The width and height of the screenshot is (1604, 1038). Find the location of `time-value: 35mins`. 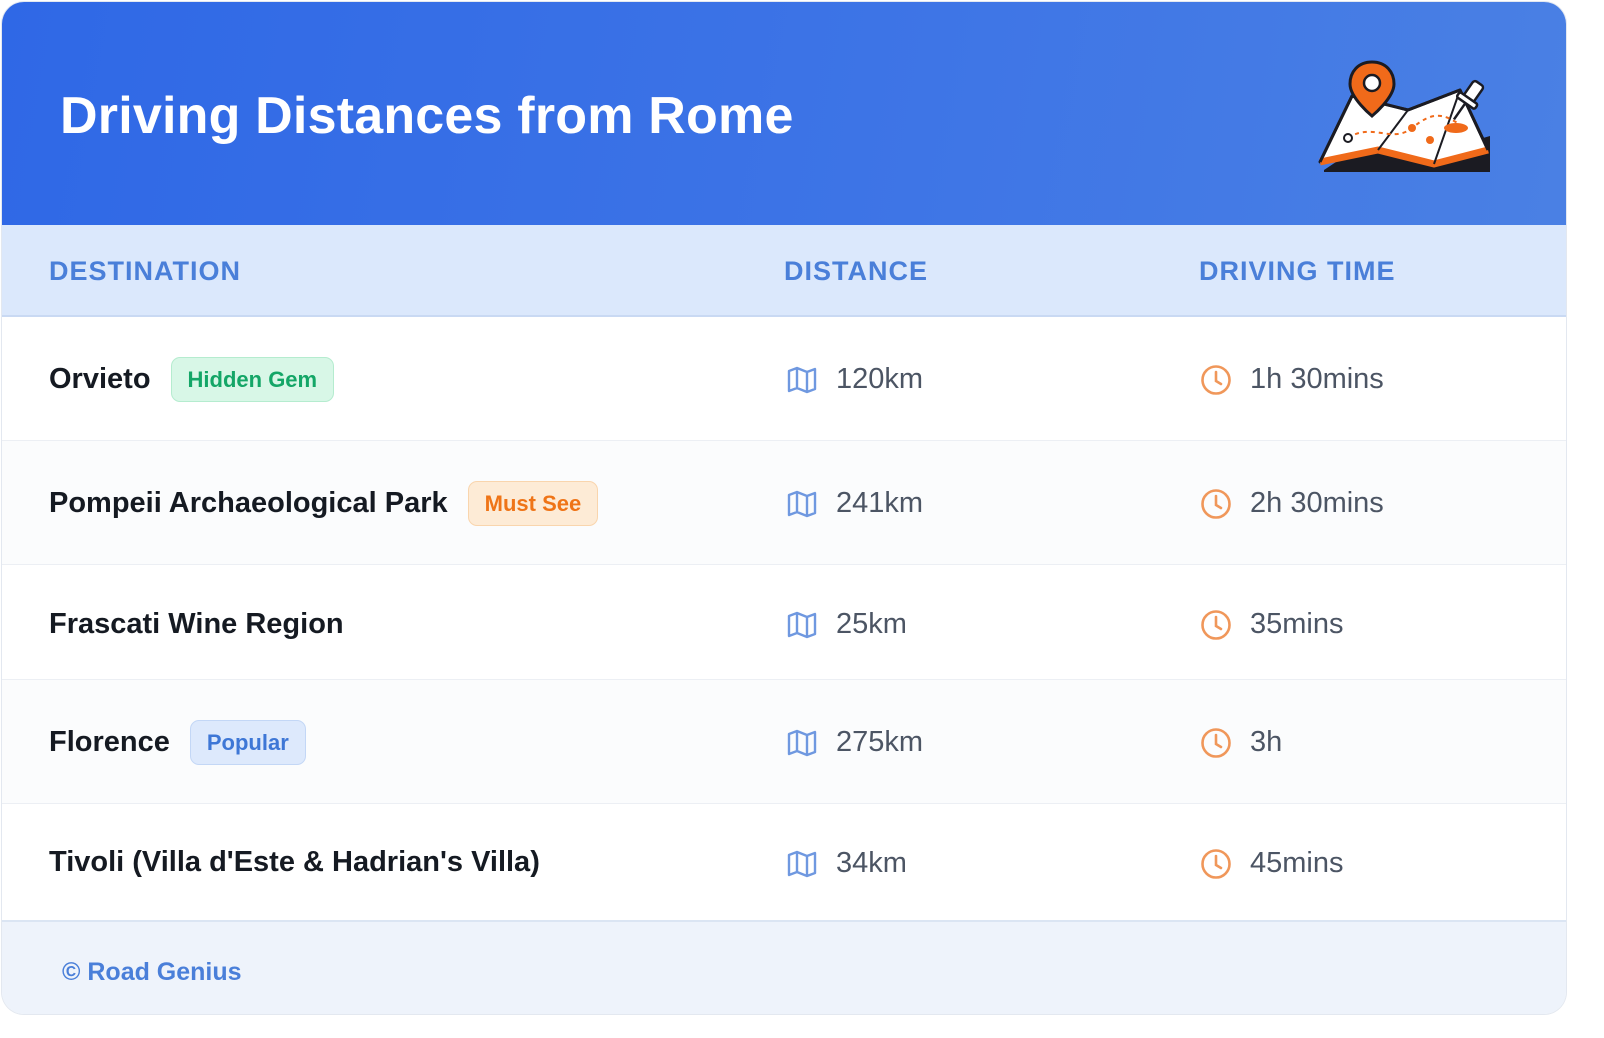

time-value: 35mins is located at coordinates (1297, 624).